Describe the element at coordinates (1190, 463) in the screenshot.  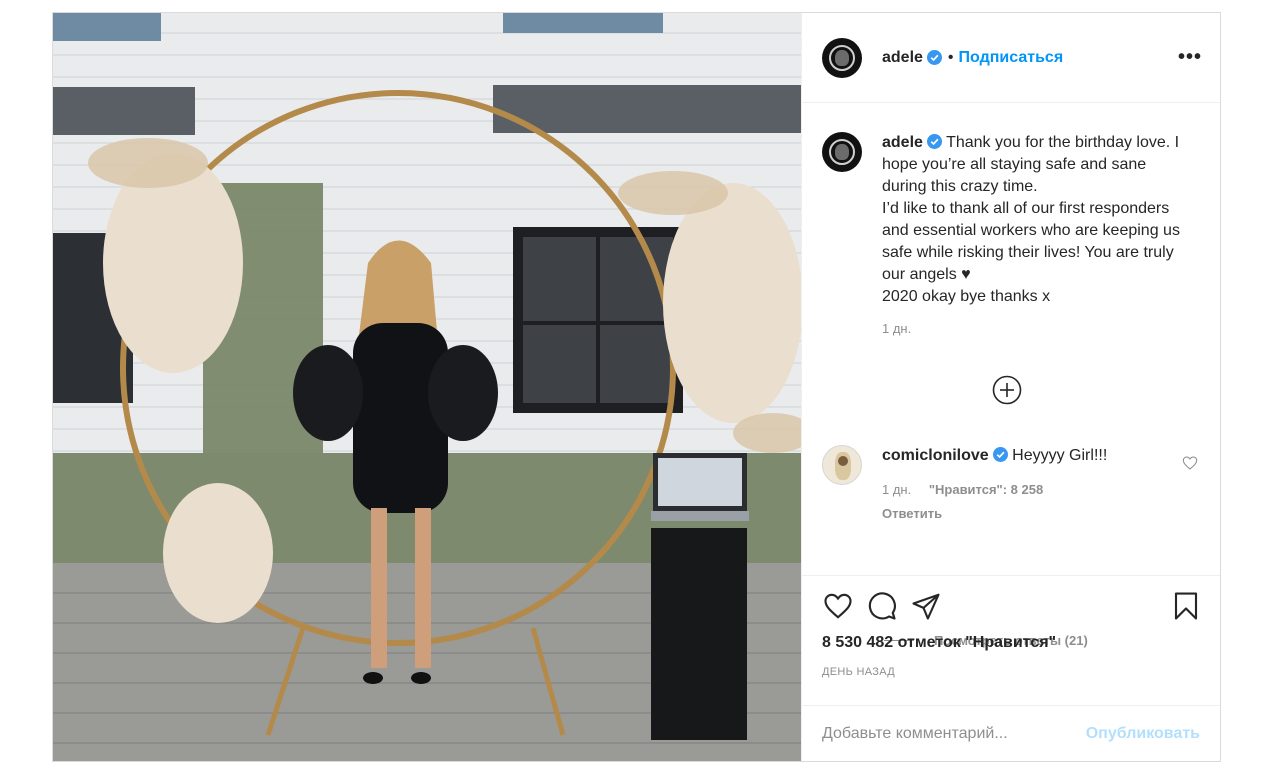
I see `comment-like-heart-icon` at that location.